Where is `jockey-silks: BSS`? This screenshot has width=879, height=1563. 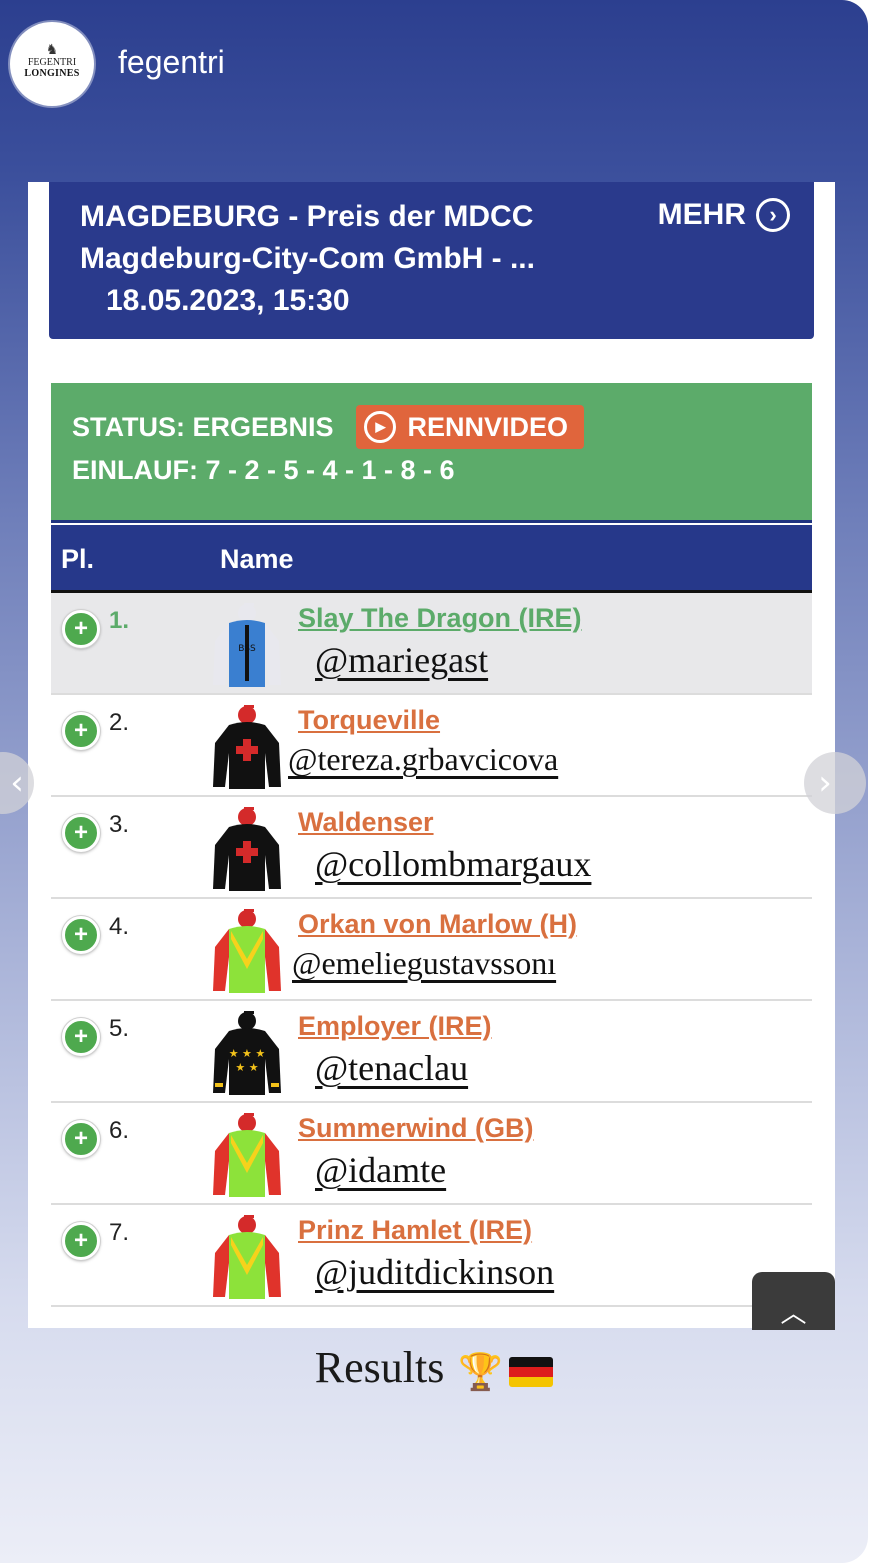 jockey-silks: BSS is located at coordinates (247, 646).